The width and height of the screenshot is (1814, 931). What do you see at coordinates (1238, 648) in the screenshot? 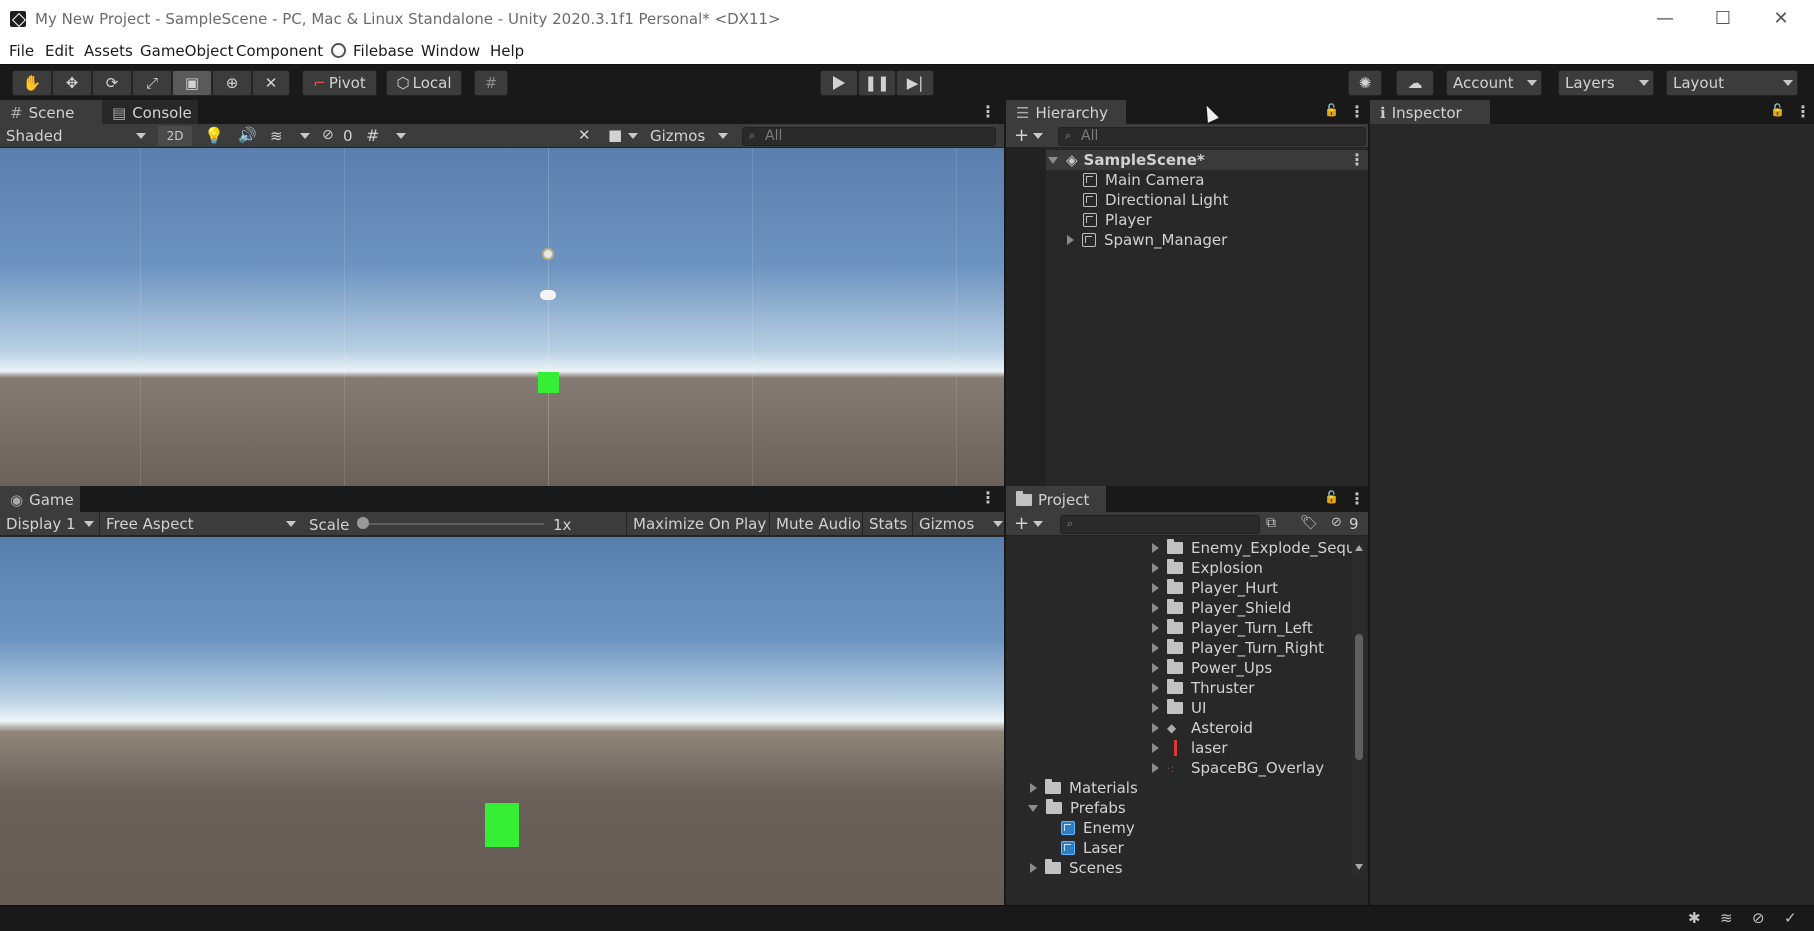
I see `project-item-player-turn-right: Player_Turn_Right` at bounding box center [1238, 648].